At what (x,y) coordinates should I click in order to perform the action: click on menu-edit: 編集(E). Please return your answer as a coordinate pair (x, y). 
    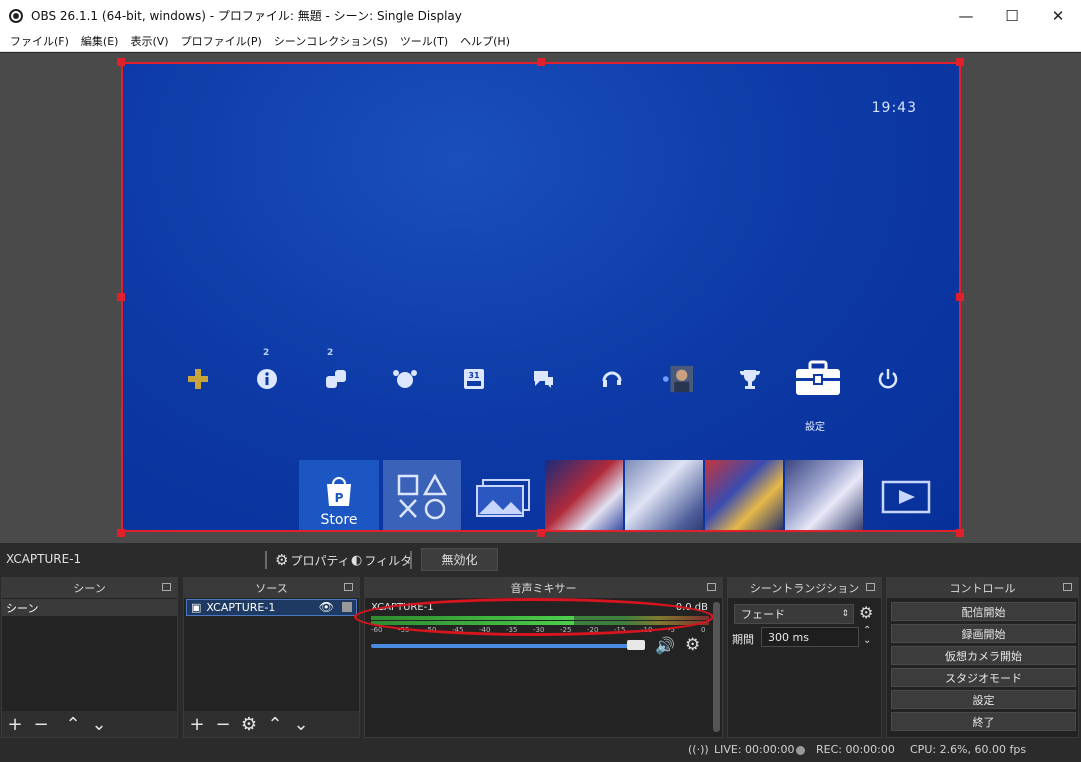
    Looking at the image, I should click on (100, 41).